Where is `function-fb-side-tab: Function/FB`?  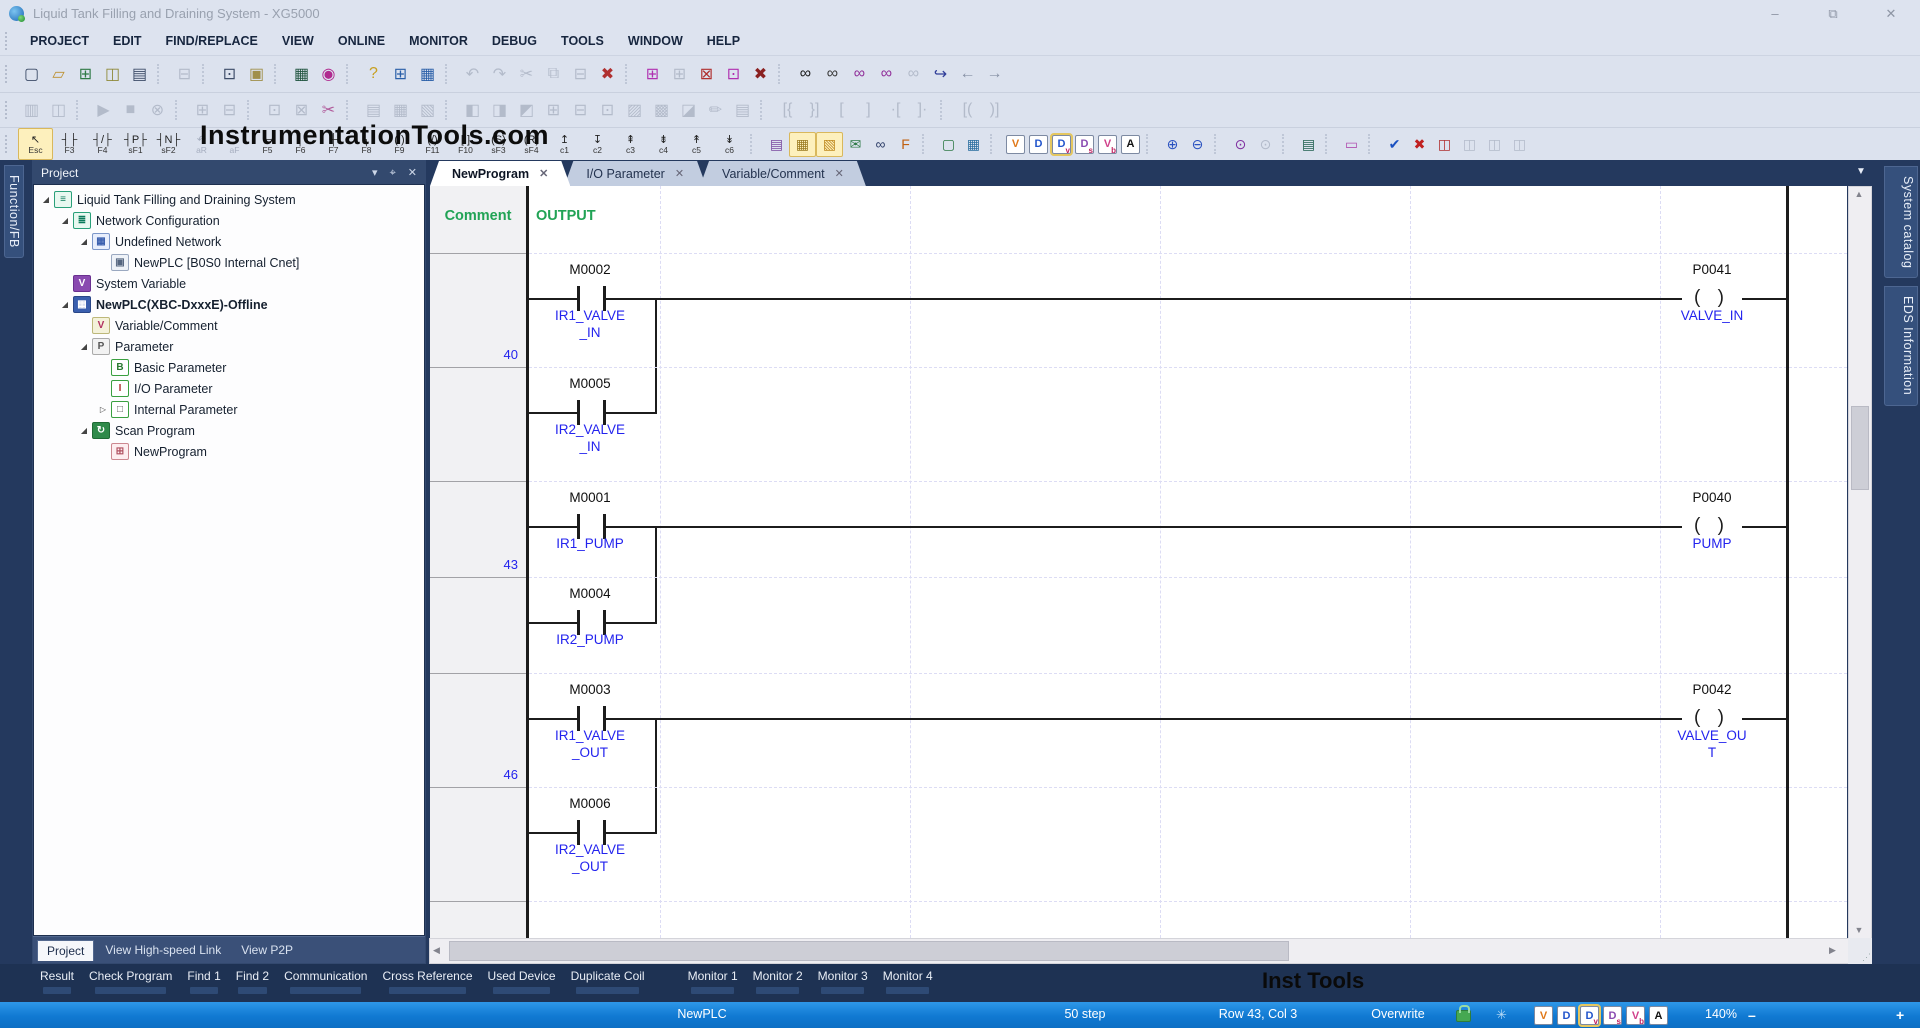 function-fb-side-tab: Function/FB is located at coordinates (14, 211).